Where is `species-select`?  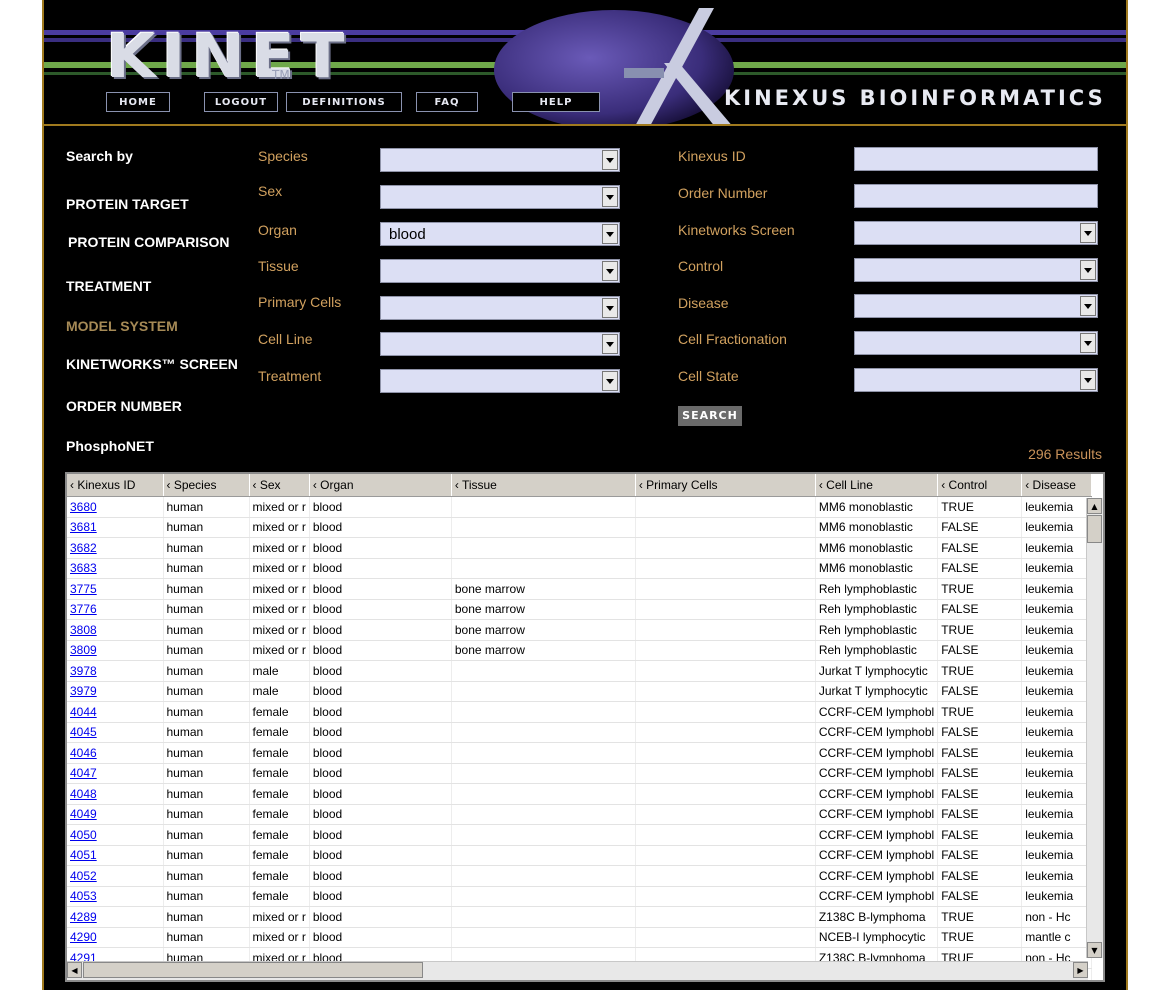 species-select is located at coordinates (500, 160).